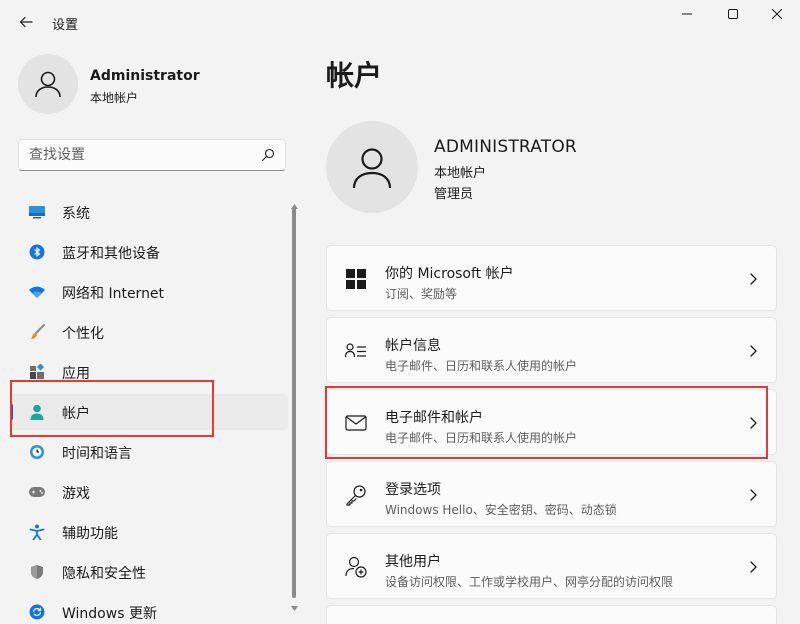  Describe the element at coordinates (149, 412) in the screenshot. I see `sidebar-item-accounts: 帐户` at that location.